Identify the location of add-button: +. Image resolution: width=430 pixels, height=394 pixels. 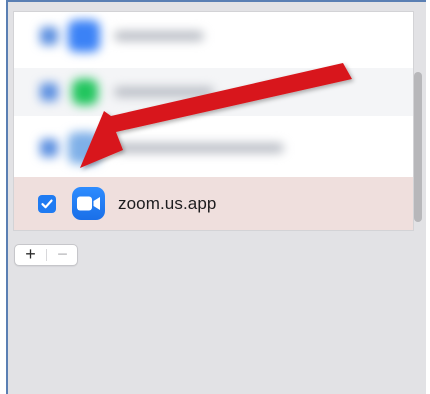
(30, 255).